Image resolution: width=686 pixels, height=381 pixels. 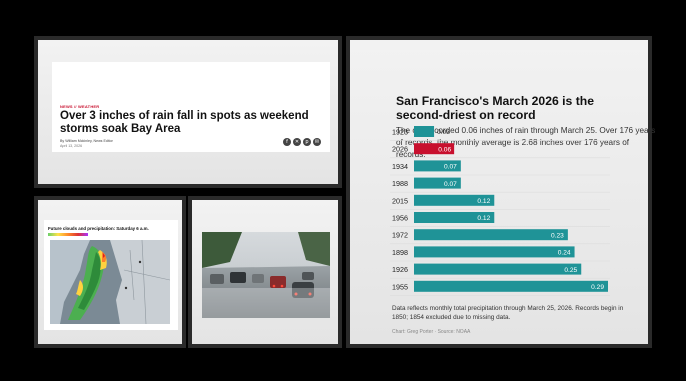 What do you see at coordinates (297, 142) in the screenshot?
I see `x-icon: ✕` at bounding box center [297, 142].